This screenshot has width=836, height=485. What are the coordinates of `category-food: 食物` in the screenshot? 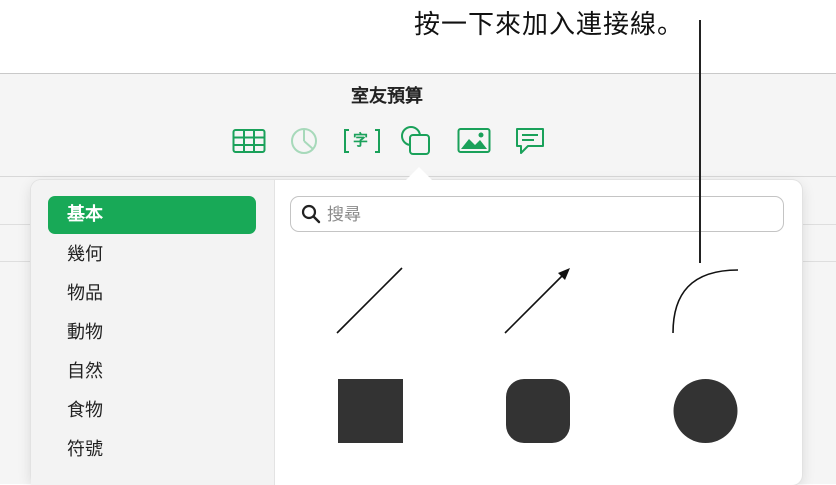 It's located at (152, 411).